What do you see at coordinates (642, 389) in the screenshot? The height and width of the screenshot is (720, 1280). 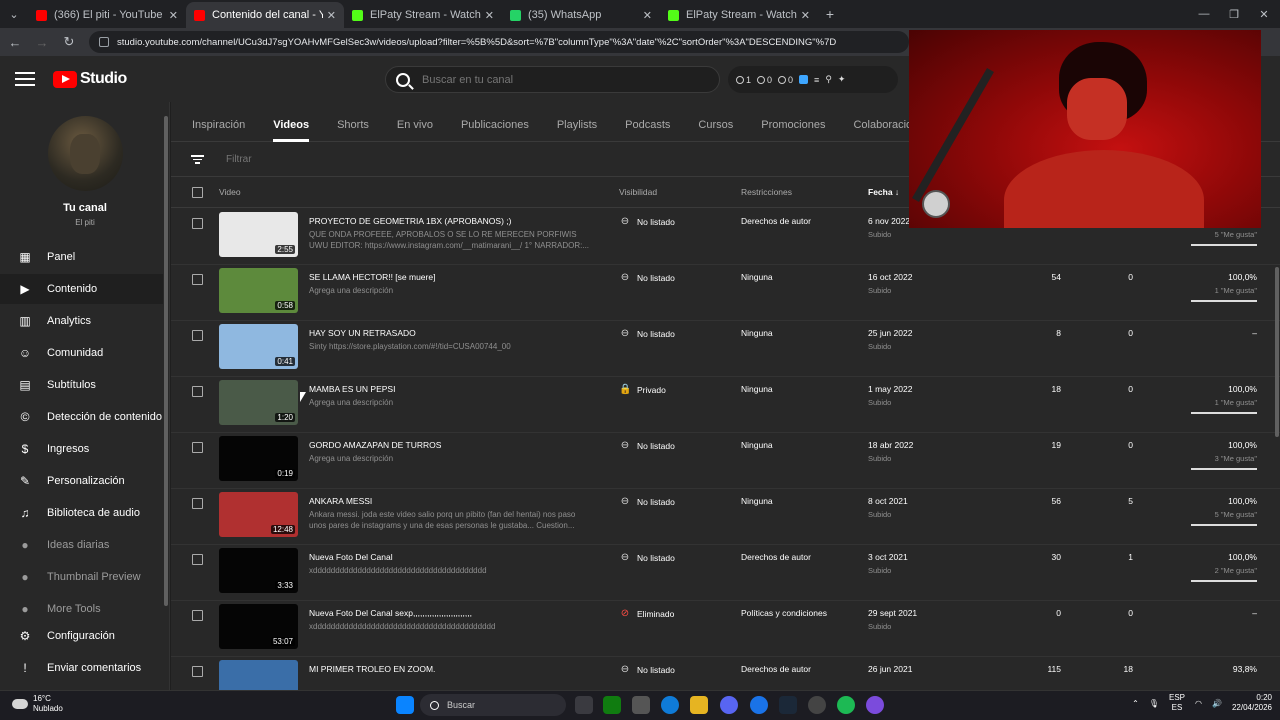 I see `visibility-cell: 🔒 Privado` at bounding box center [642, 389].